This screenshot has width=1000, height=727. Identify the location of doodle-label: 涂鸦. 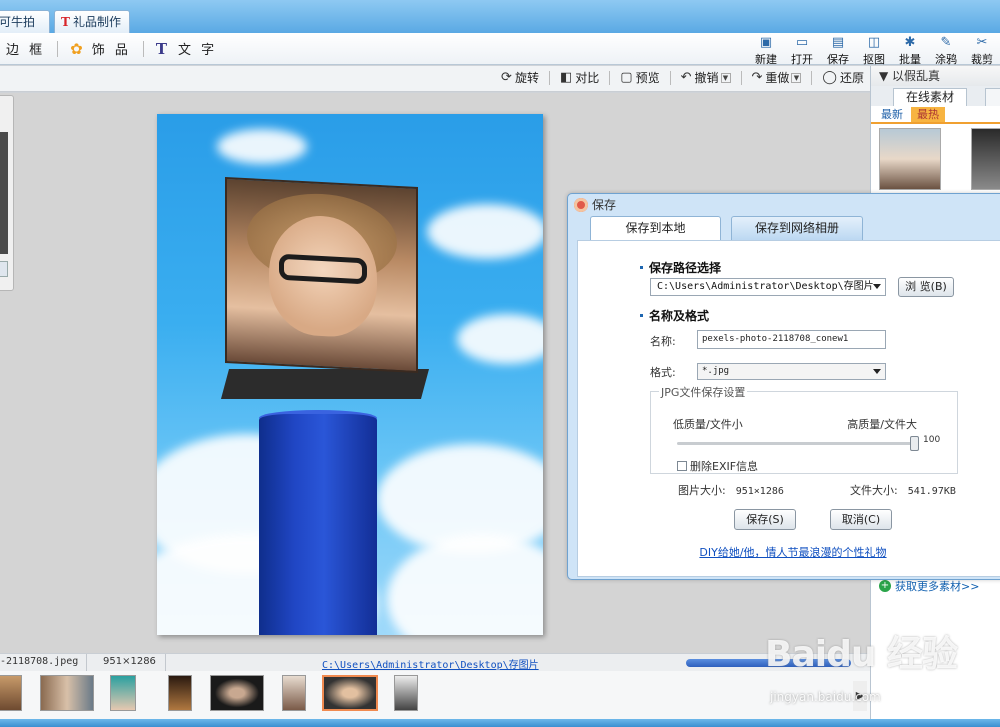
(946, 59).